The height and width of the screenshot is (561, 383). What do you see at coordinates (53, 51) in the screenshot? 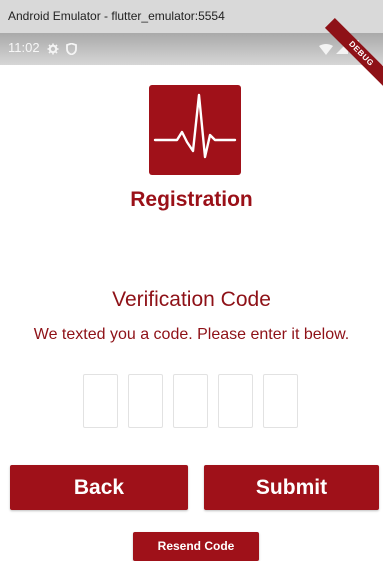
I see `gear-icon` at bounding box center [53, 51].